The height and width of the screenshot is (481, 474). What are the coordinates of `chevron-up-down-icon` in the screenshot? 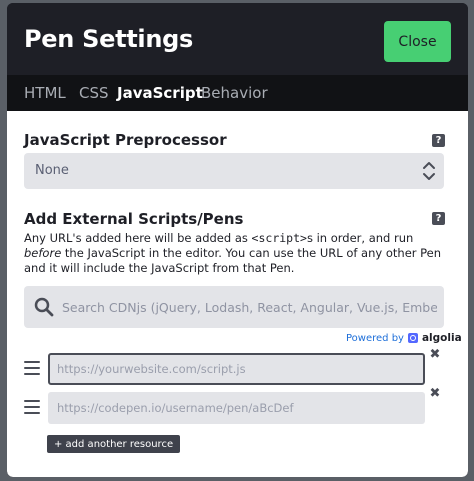 It's located at (429, 171).